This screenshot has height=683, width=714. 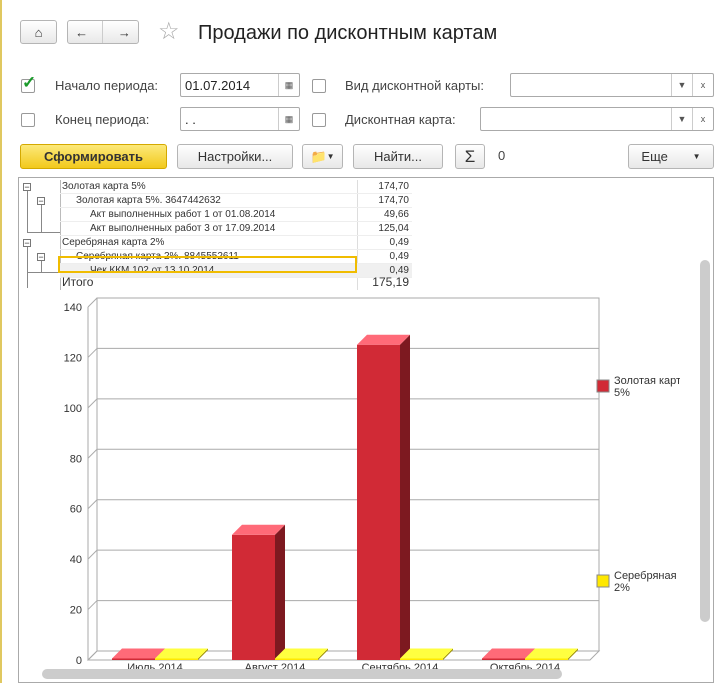 What do you see at coordinates (671, 156) in the screenshot?
I see `more-button: Еще ▼` at bounding box center [671, 156].